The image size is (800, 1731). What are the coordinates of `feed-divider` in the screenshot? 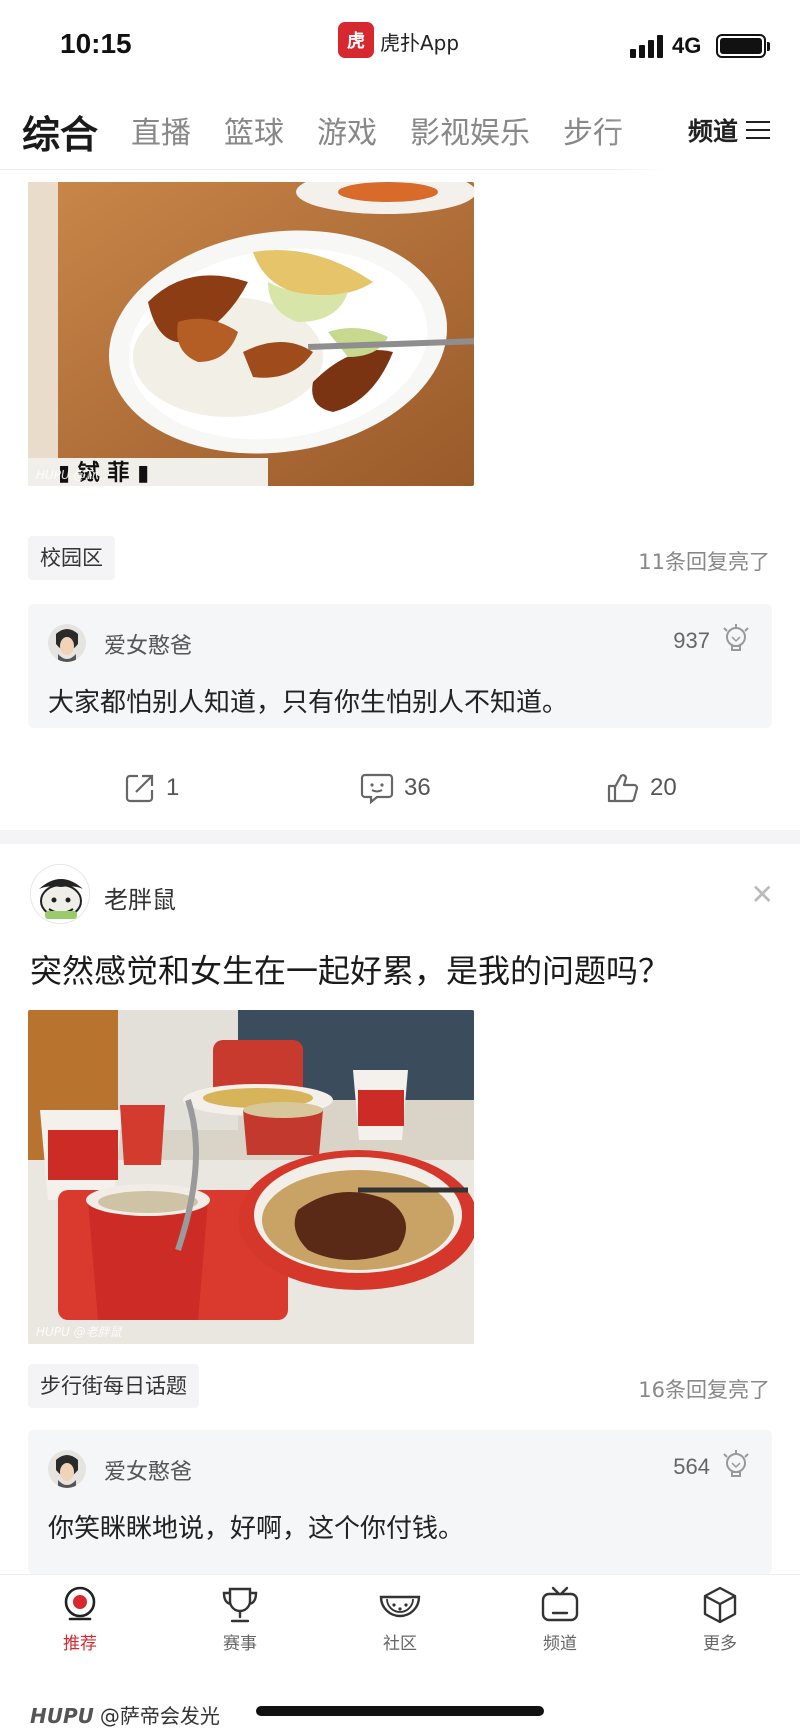 It's located at (400, 837).